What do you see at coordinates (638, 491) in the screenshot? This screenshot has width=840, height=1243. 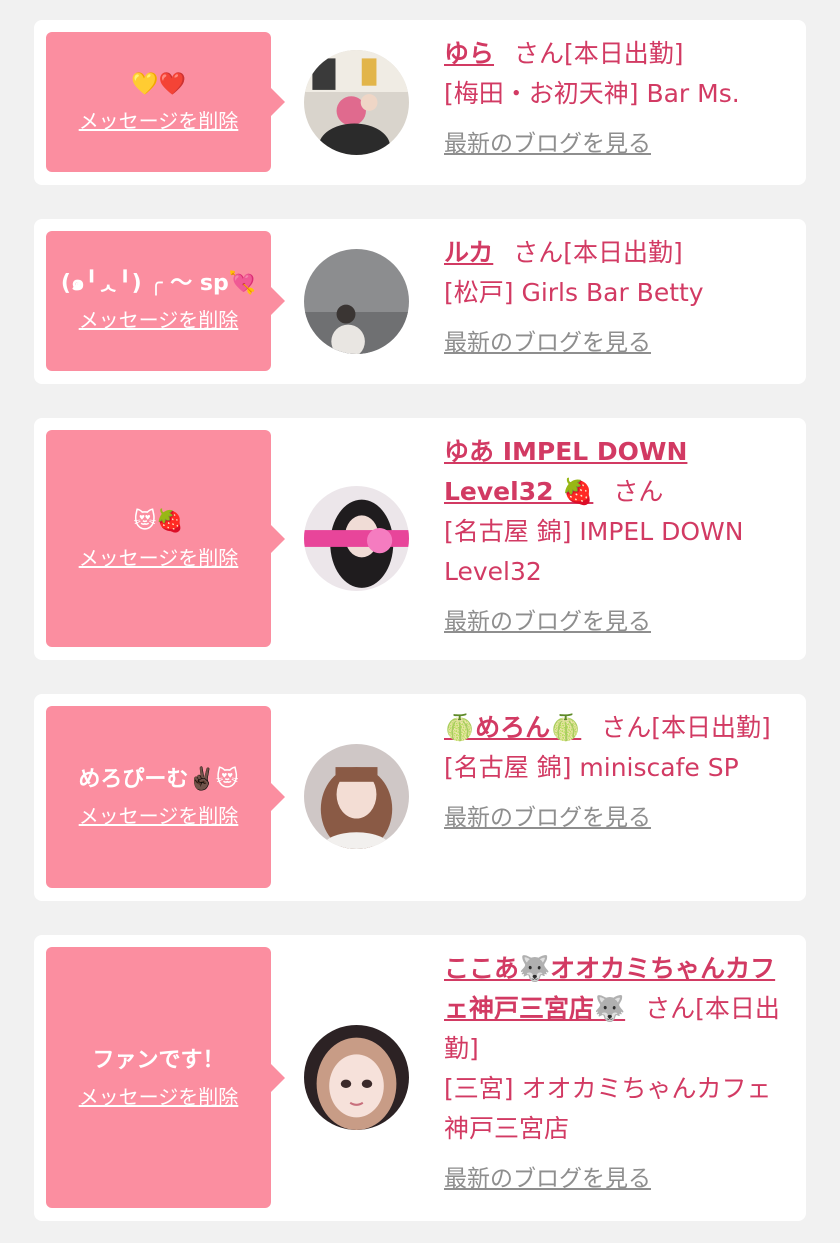 I see `cast-suffix: さん` at bounding box center [638, 491].